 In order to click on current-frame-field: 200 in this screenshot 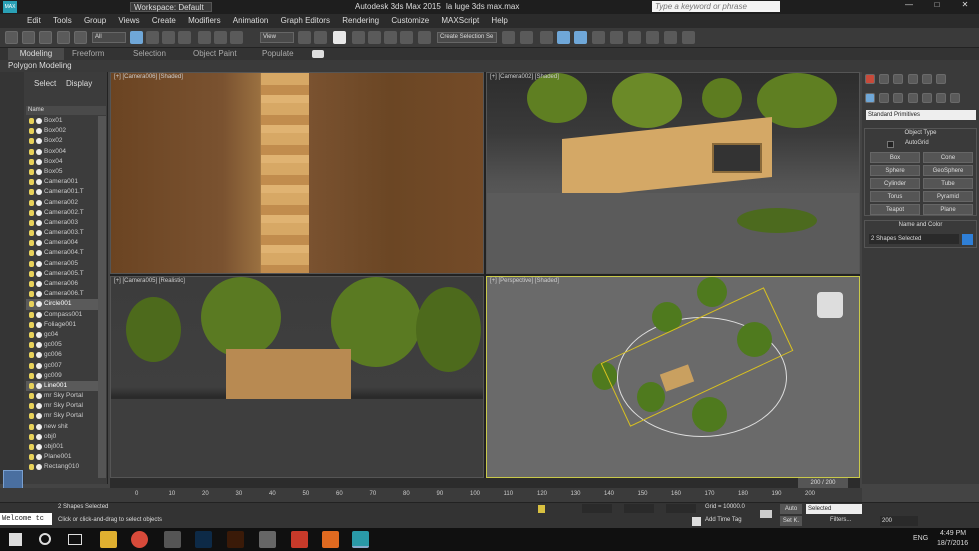, I will do `click(899, 521)`.